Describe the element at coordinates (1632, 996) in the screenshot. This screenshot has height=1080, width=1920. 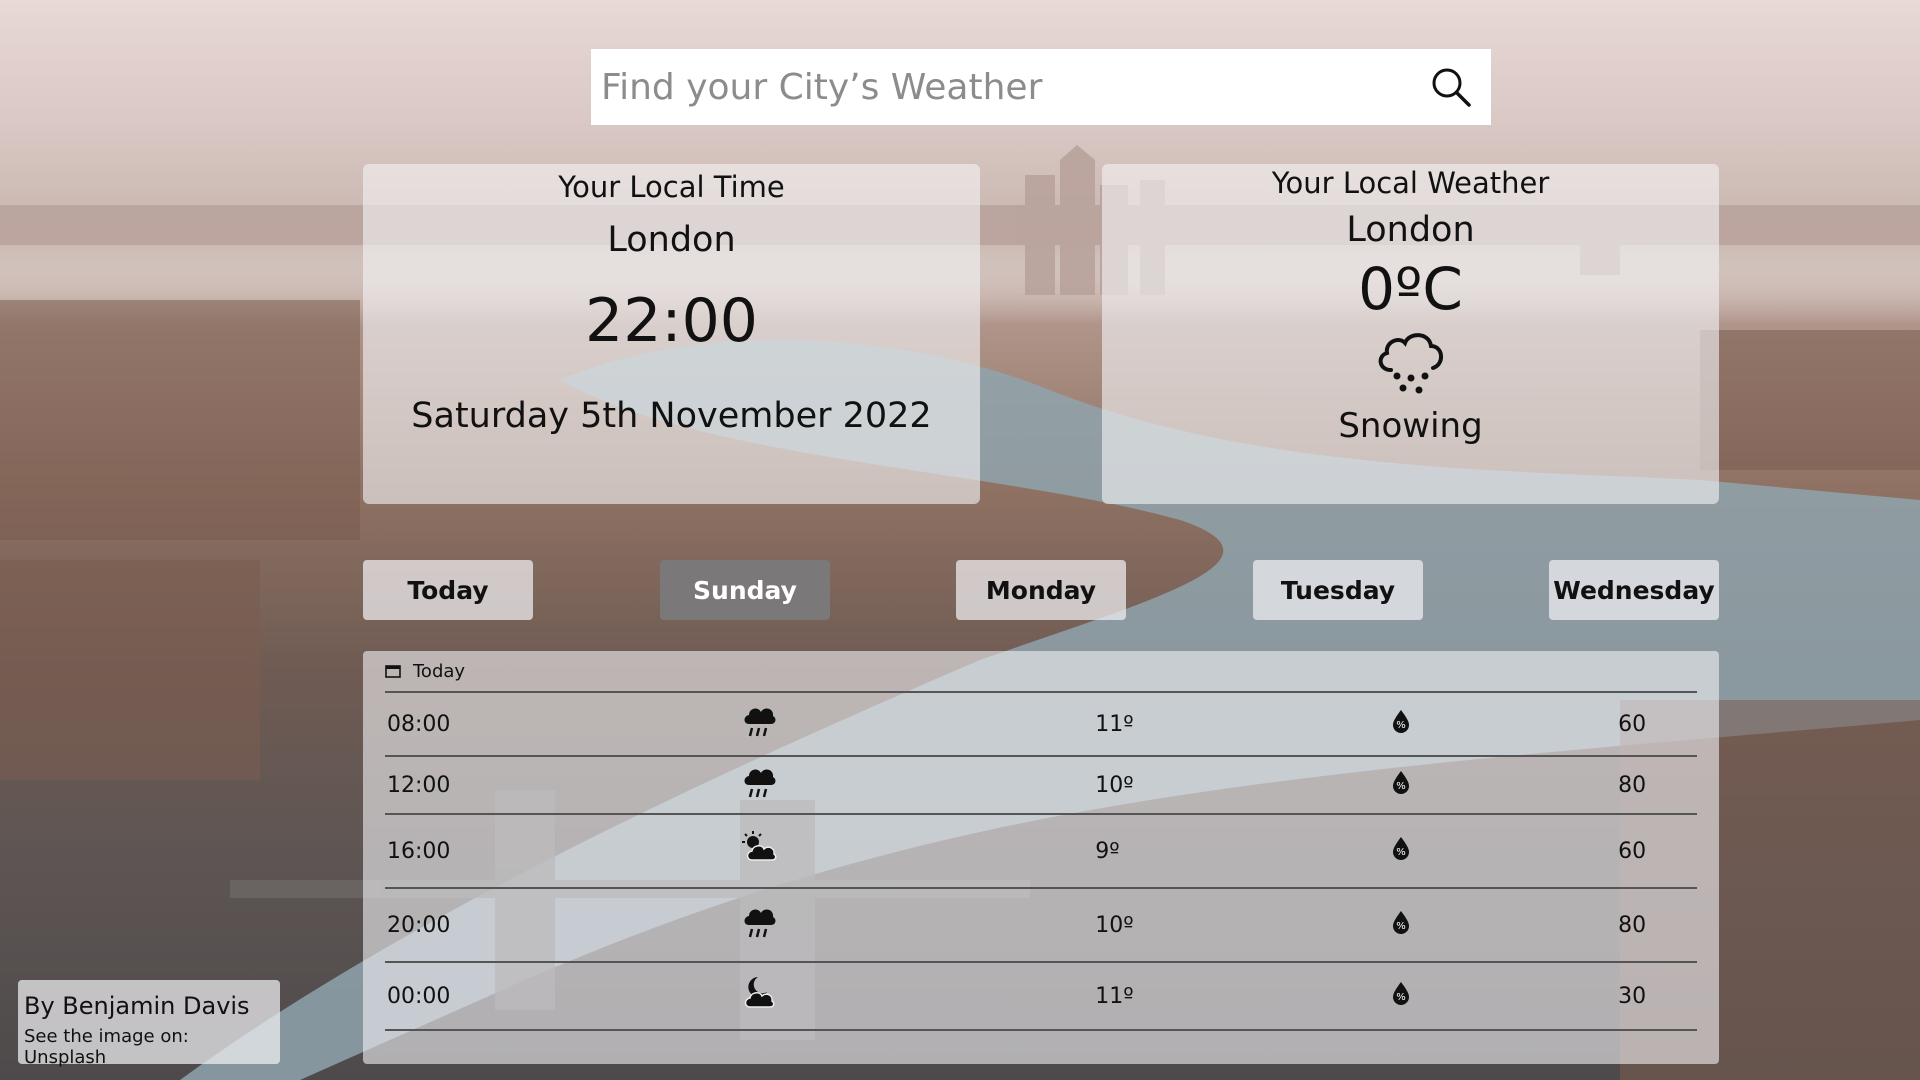
I see `forecast-humidity: 30` at that location.